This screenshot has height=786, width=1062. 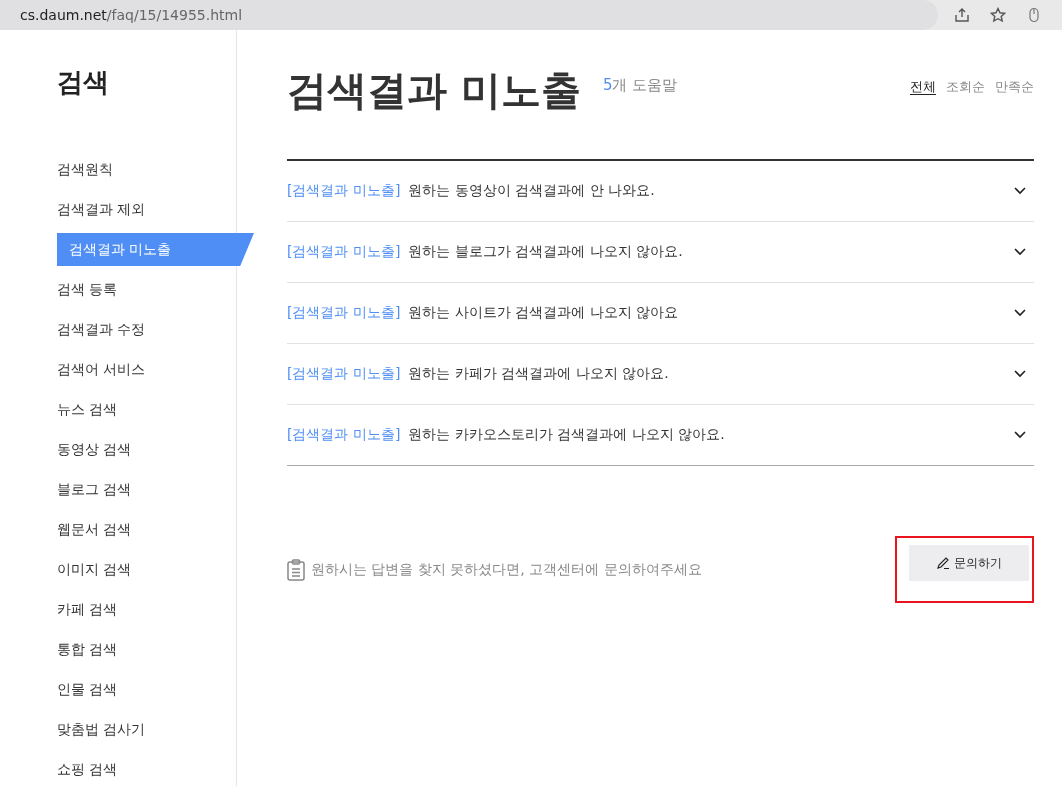 I want to click on sidebar-item: 맞춤법 검사기, so click(x=101, y=730).